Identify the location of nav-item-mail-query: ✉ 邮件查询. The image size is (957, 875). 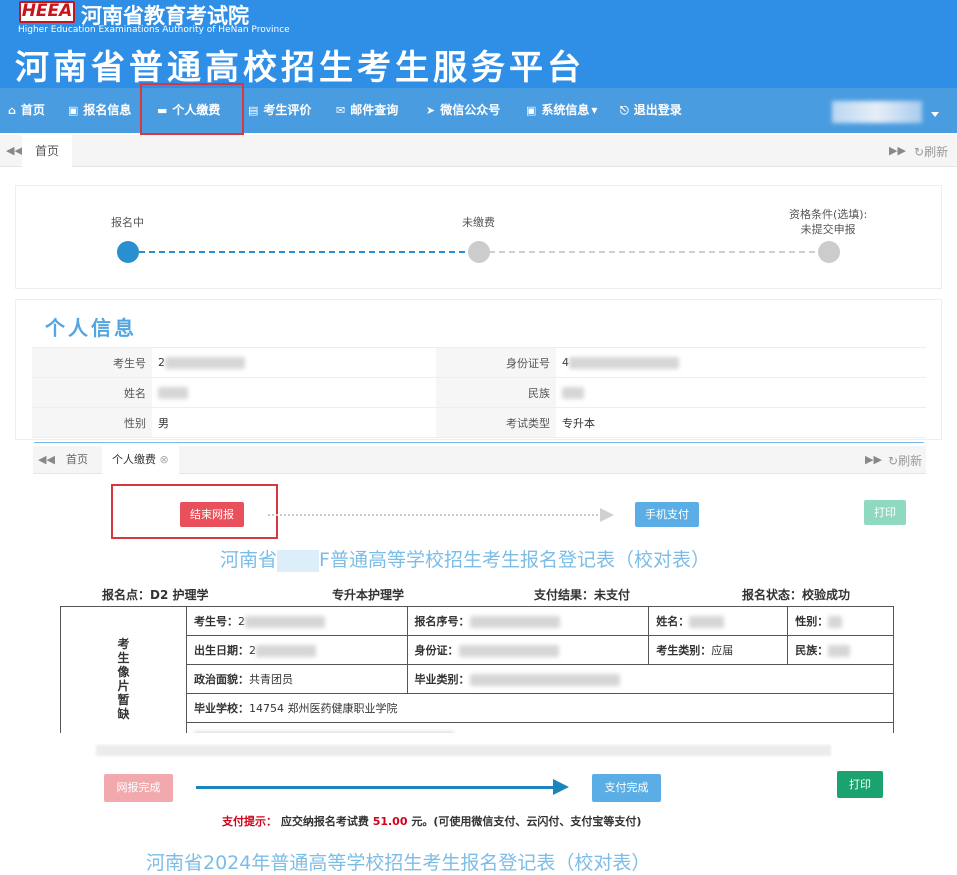
(367, 110).